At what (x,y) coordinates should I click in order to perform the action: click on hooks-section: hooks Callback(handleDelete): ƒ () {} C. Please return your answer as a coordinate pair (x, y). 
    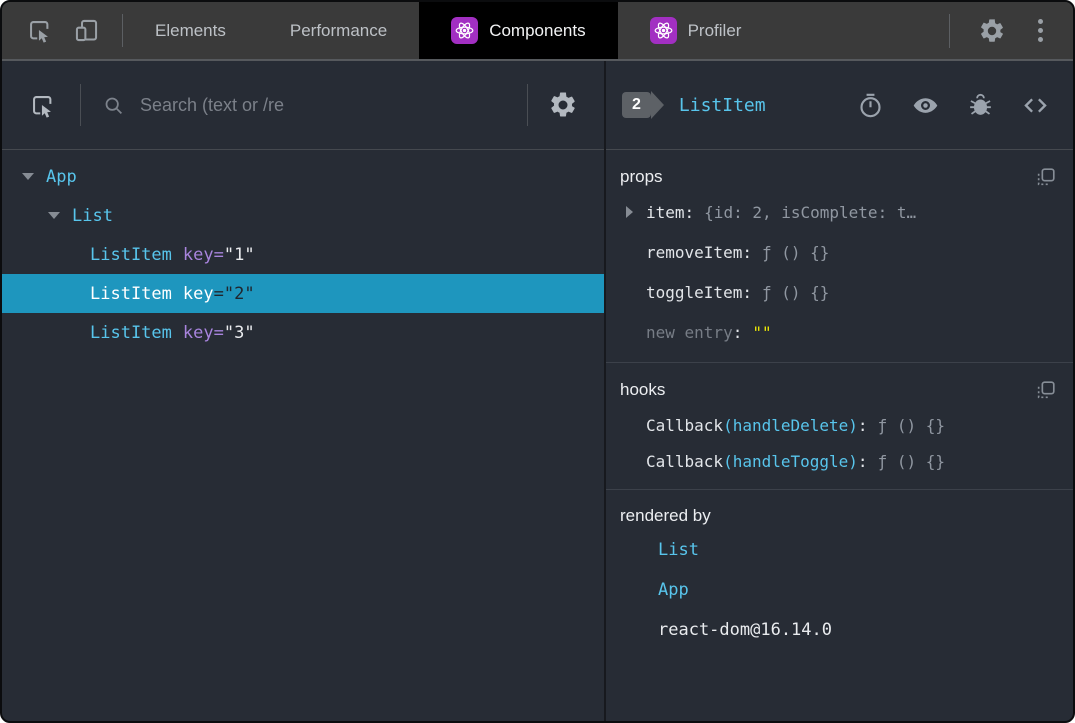
    Looking at the image, I should click on (839, 426).